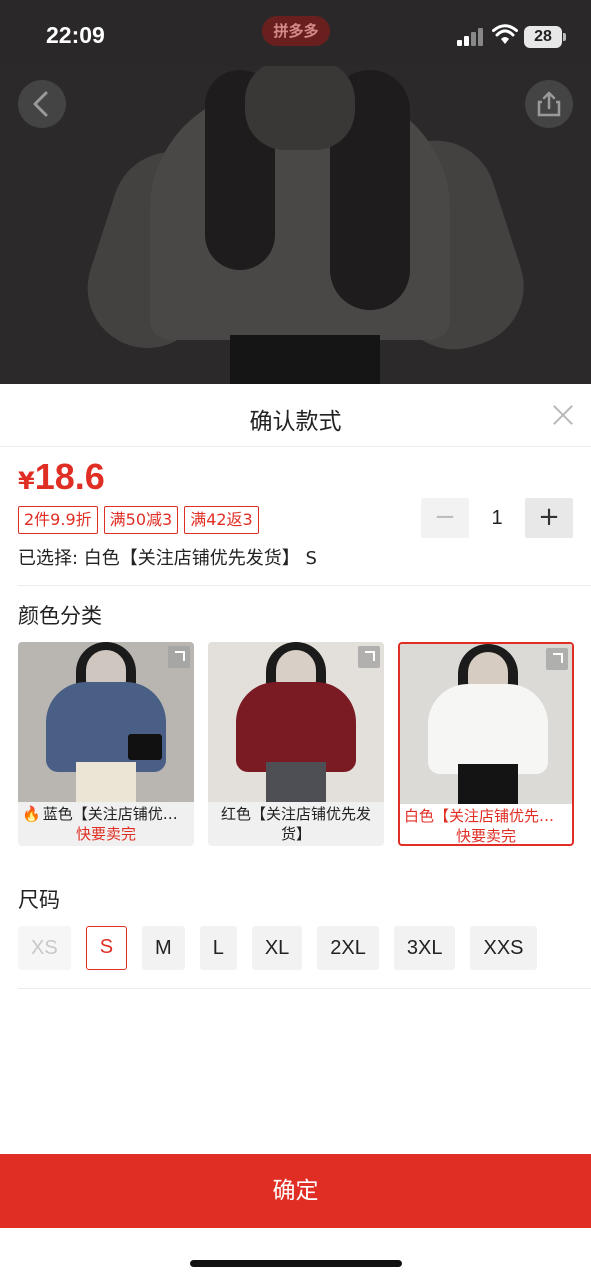 This screenshot has height=1280, width=591. I want to click on quantity-value: 1, so click(497, 518).